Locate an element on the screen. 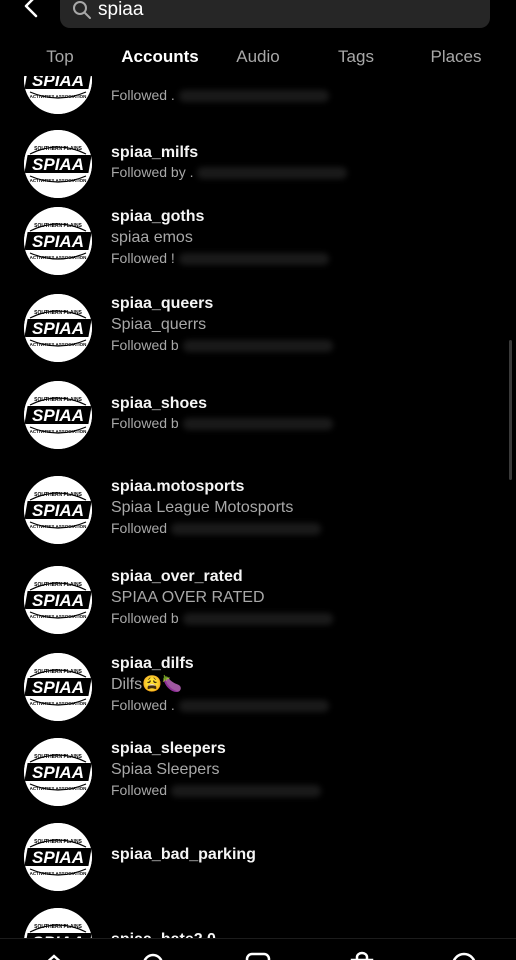 The image size is (516, 960). username: spiaa_shoes is located at coordinates (159, 403).